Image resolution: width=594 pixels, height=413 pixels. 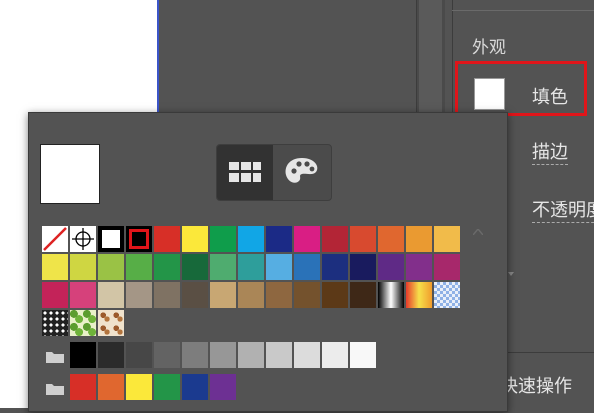 I want to click on black-swatch, so click(x=139, y=239).